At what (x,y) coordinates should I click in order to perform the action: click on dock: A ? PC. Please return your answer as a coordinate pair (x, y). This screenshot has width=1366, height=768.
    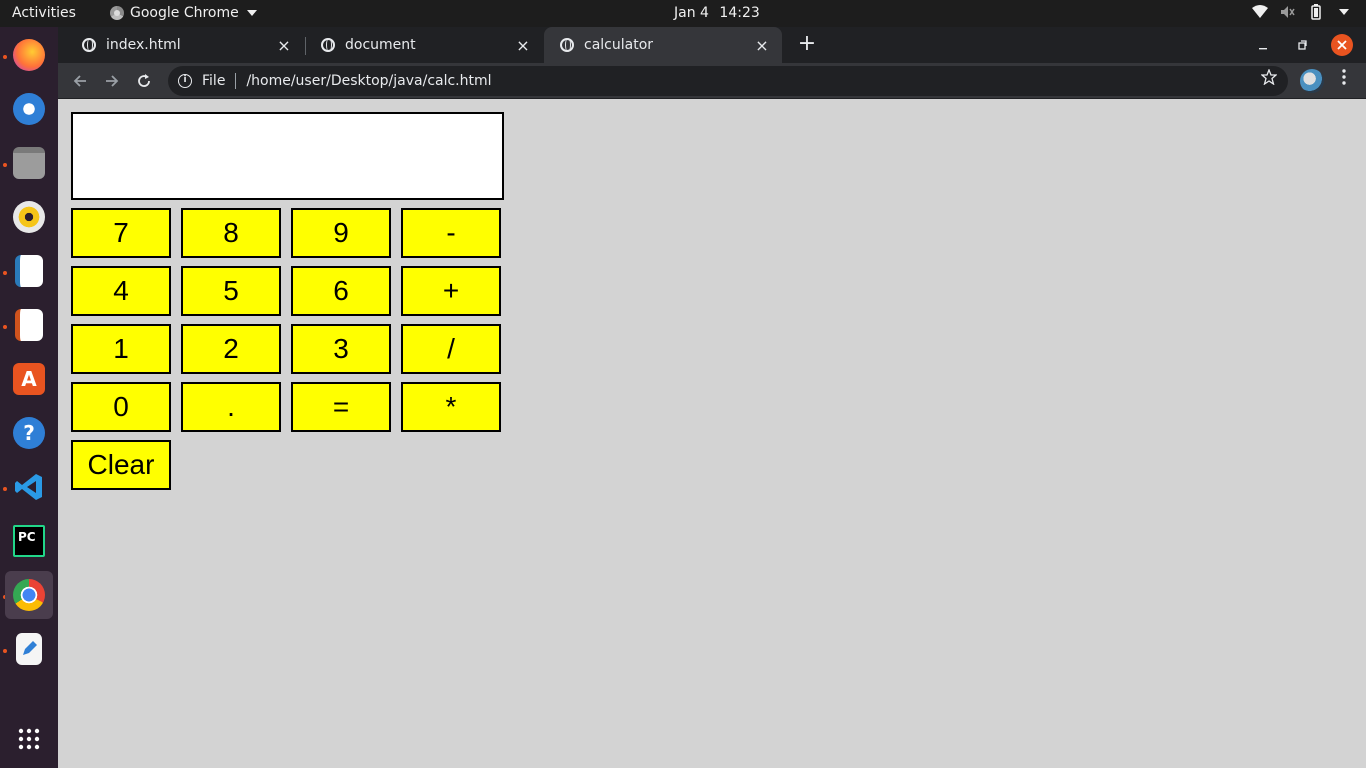
    Looking at the image, I should click on (29, 397).